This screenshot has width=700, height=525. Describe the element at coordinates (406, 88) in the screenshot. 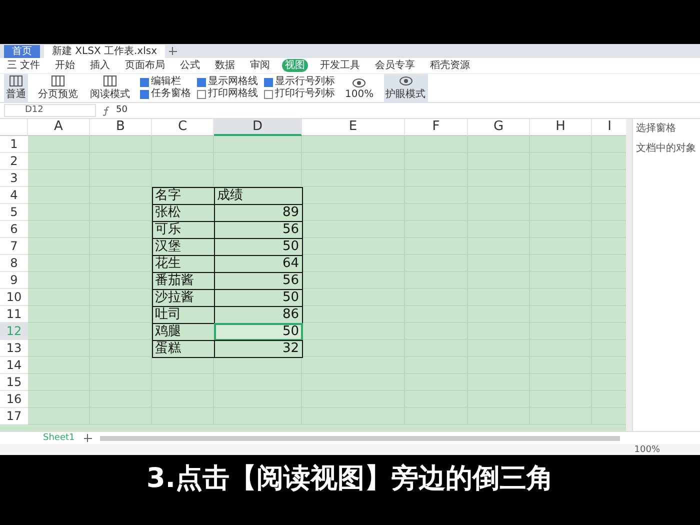

I see `ribbon-button: 护眼模式` at that location.